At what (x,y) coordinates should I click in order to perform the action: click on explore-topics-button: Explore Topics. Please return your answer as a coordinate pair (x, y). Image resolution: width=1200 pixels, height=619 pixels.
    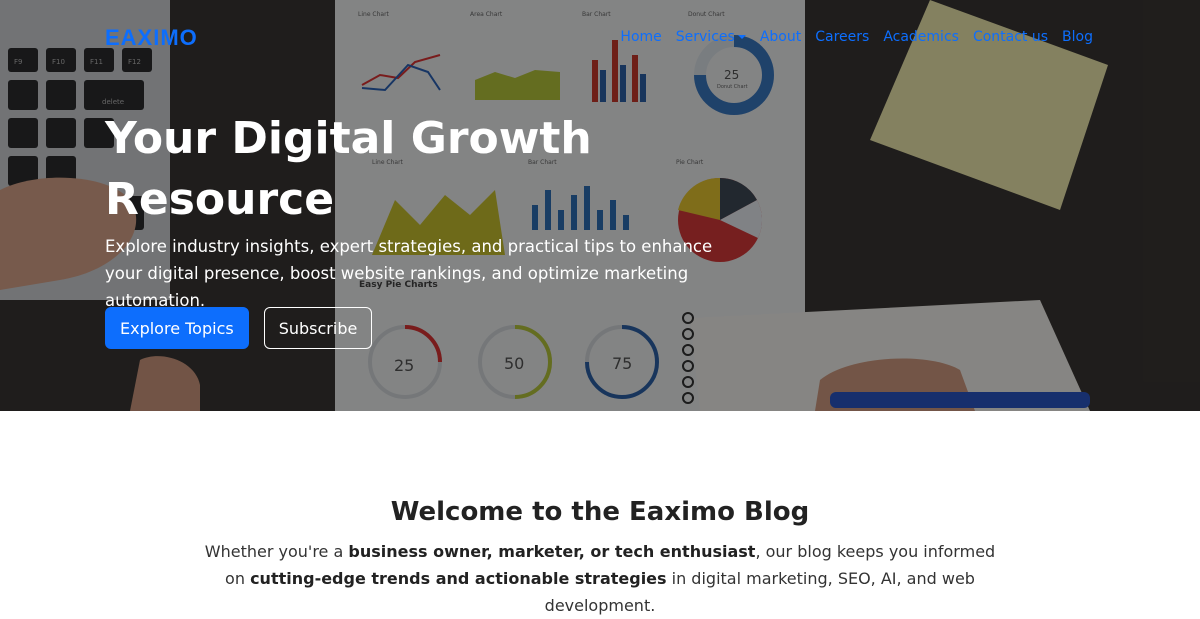
    Looking at the image, I should click on (177, 328).